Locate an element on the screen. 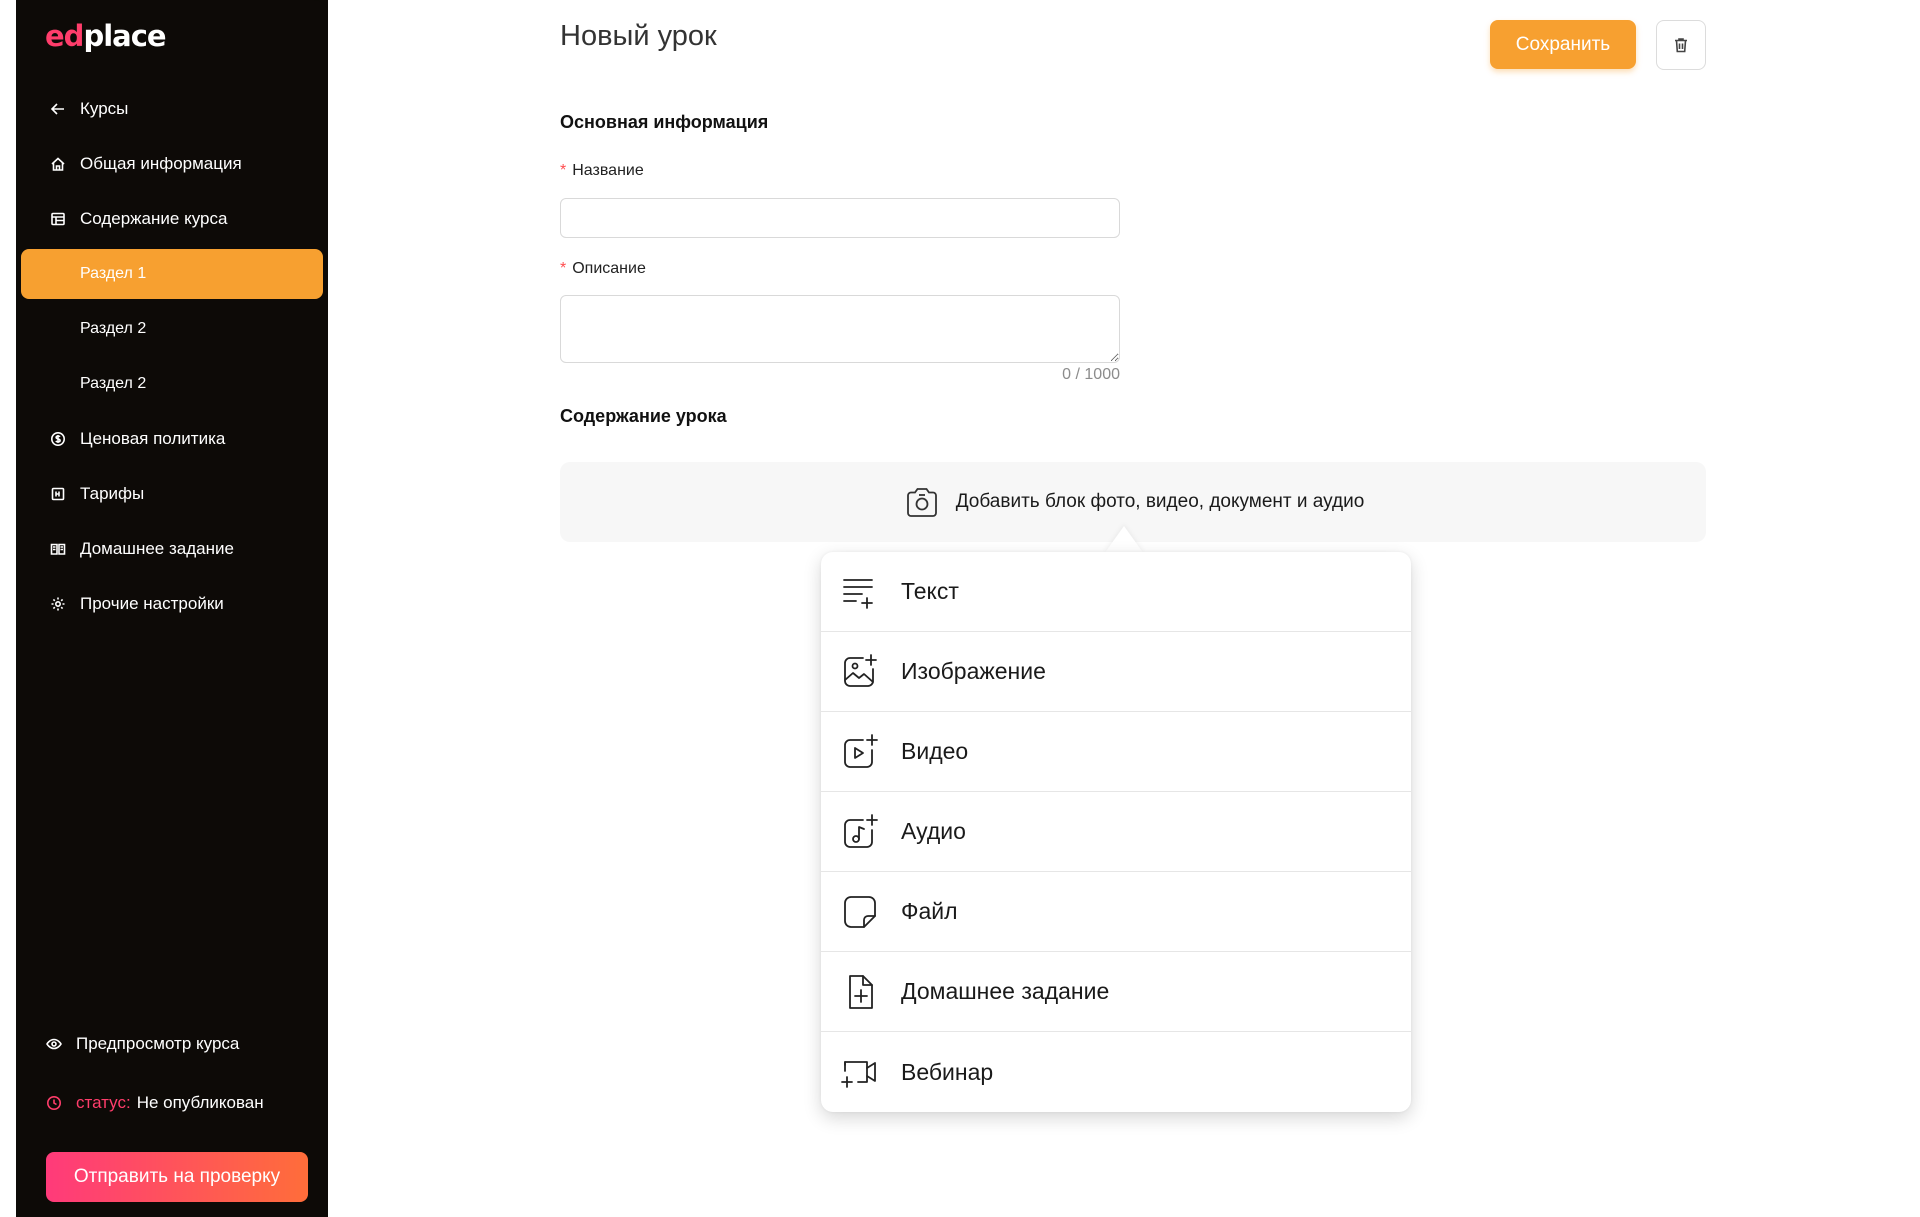  sidebar-item-label: Содержание курса is located at coordinates (154, 218).